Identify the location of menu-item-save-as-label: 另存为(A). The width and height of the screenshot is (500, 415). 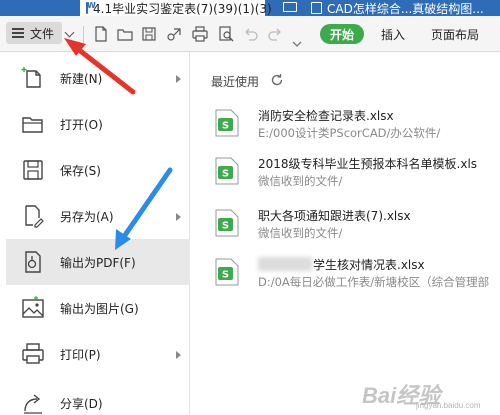
(87, 216).